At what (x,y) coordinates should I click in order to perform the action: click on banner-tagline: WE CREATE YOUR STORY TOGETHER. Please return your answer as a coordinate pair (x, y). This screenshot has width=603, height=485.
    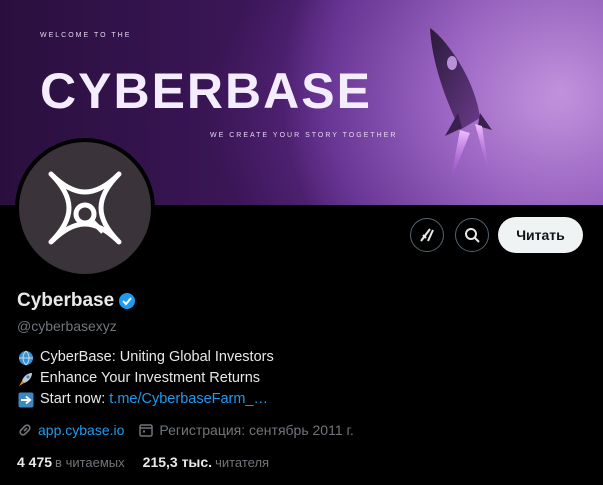
    Looking at the image, I should click on (304, 135).